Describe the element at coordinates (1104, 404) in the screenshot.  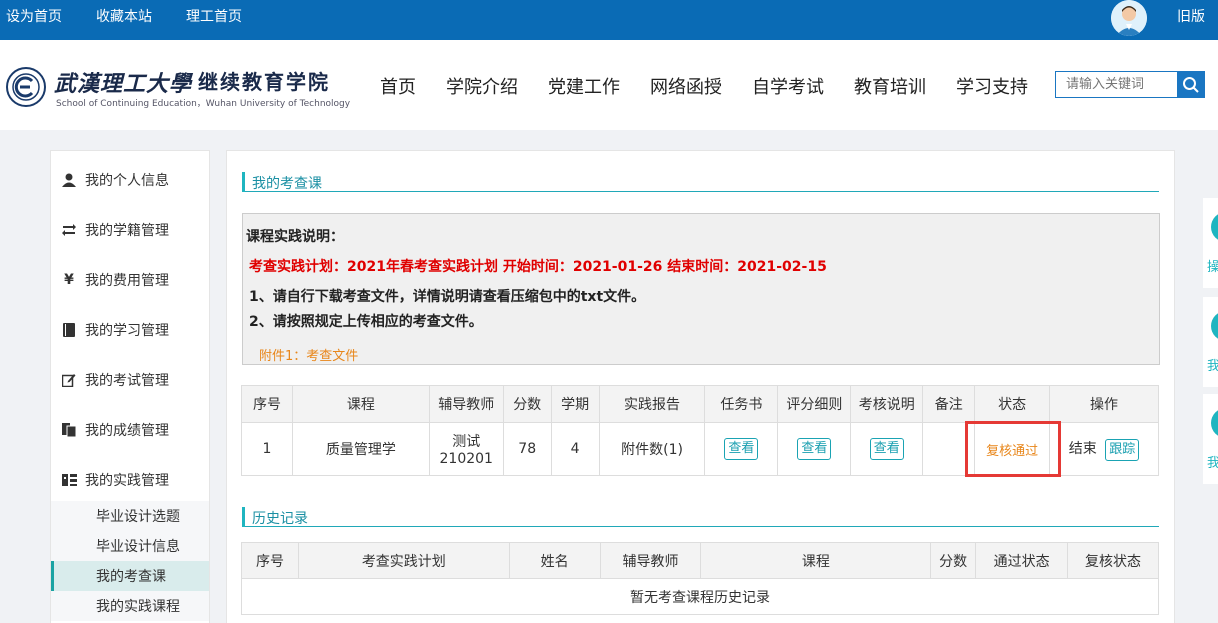
I see `col-action: 操作` at that location.